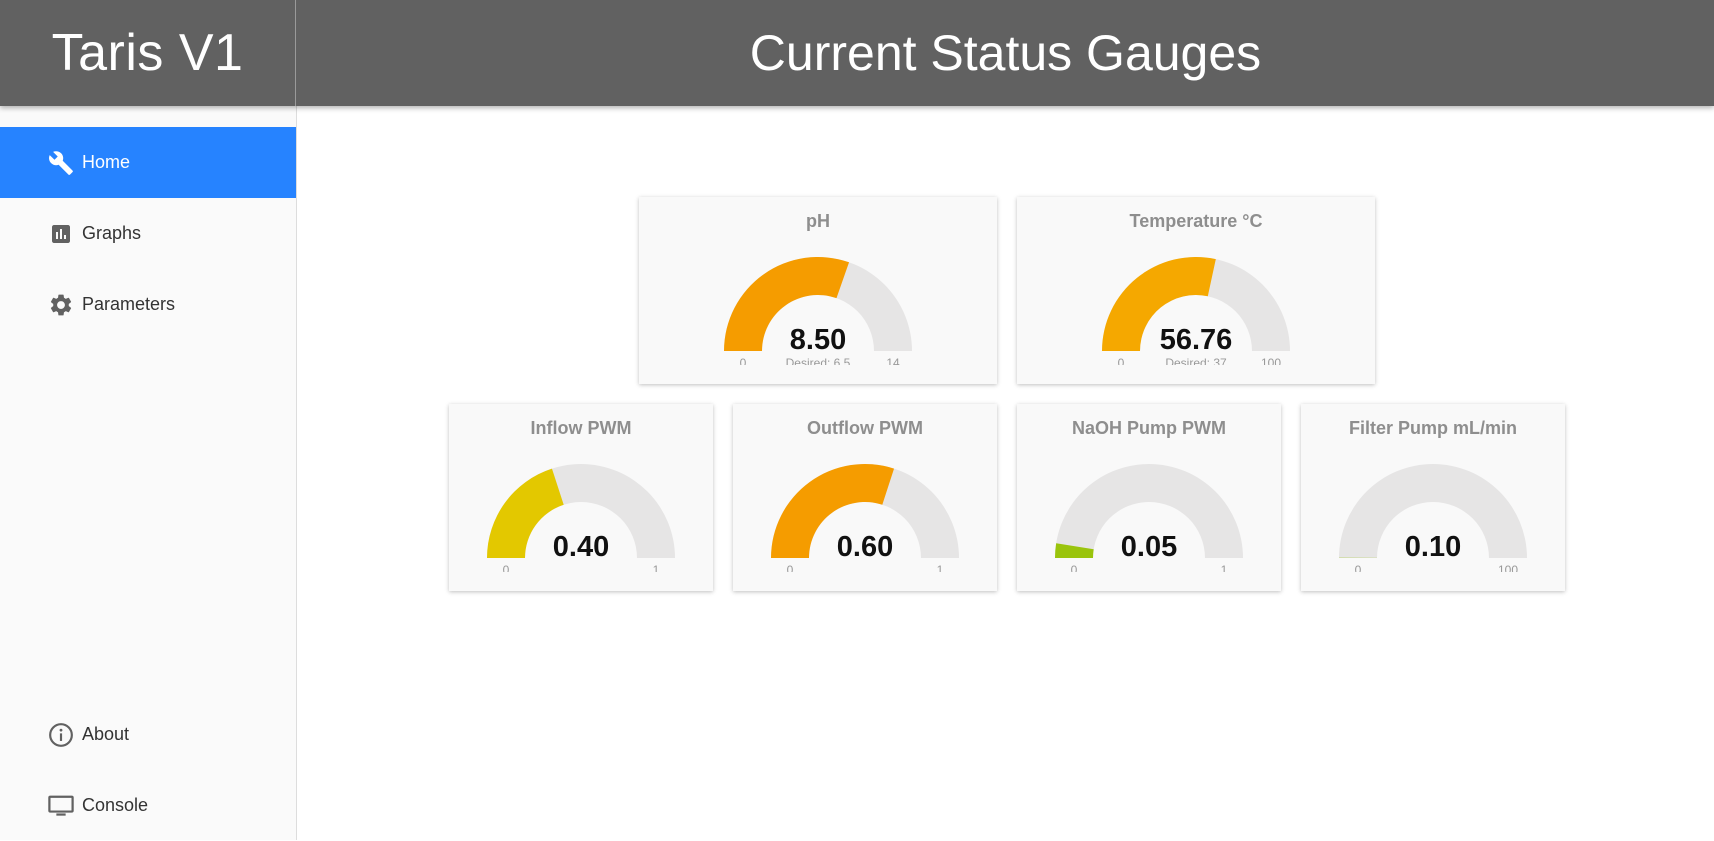 This screenshot has height=841, width=1714. I want to click on gauge-value: 0.40, so click(581, 547).